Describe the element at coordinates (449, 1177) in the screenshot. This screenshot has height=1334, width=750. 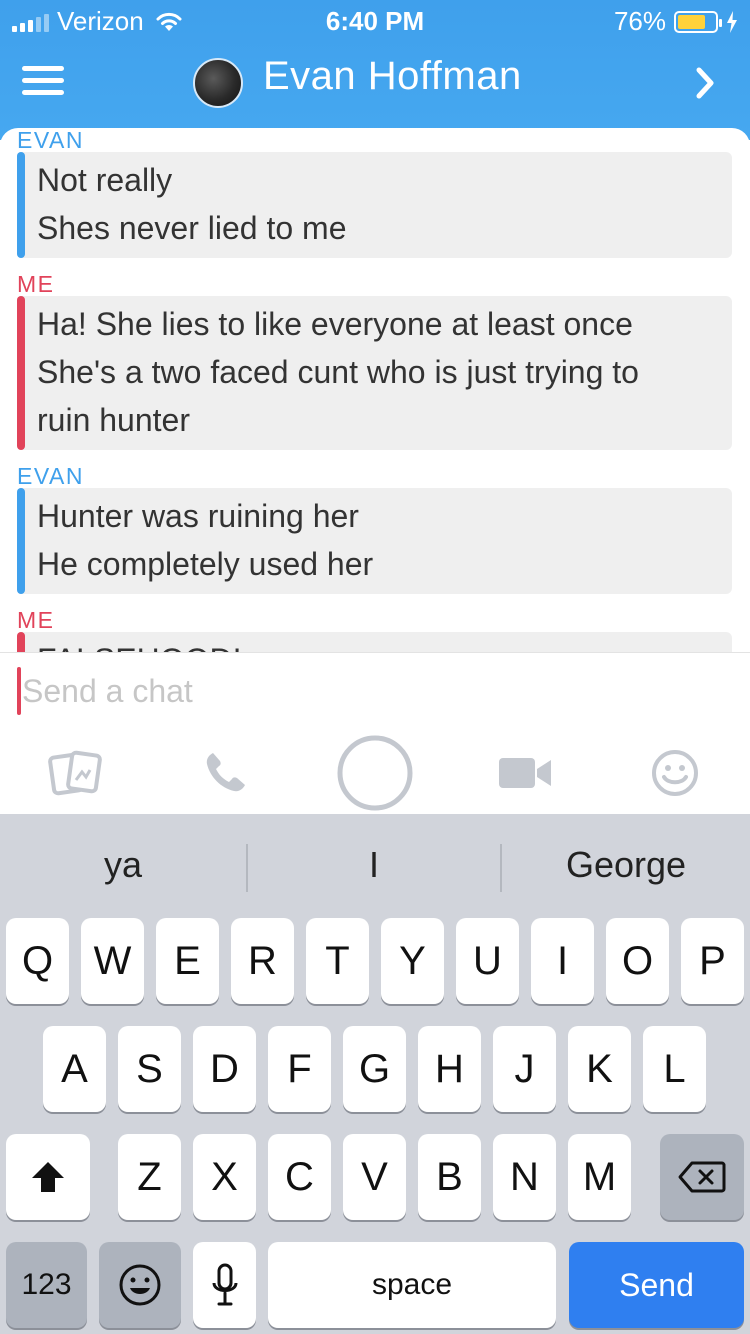
I see `key-b: B` at that location.